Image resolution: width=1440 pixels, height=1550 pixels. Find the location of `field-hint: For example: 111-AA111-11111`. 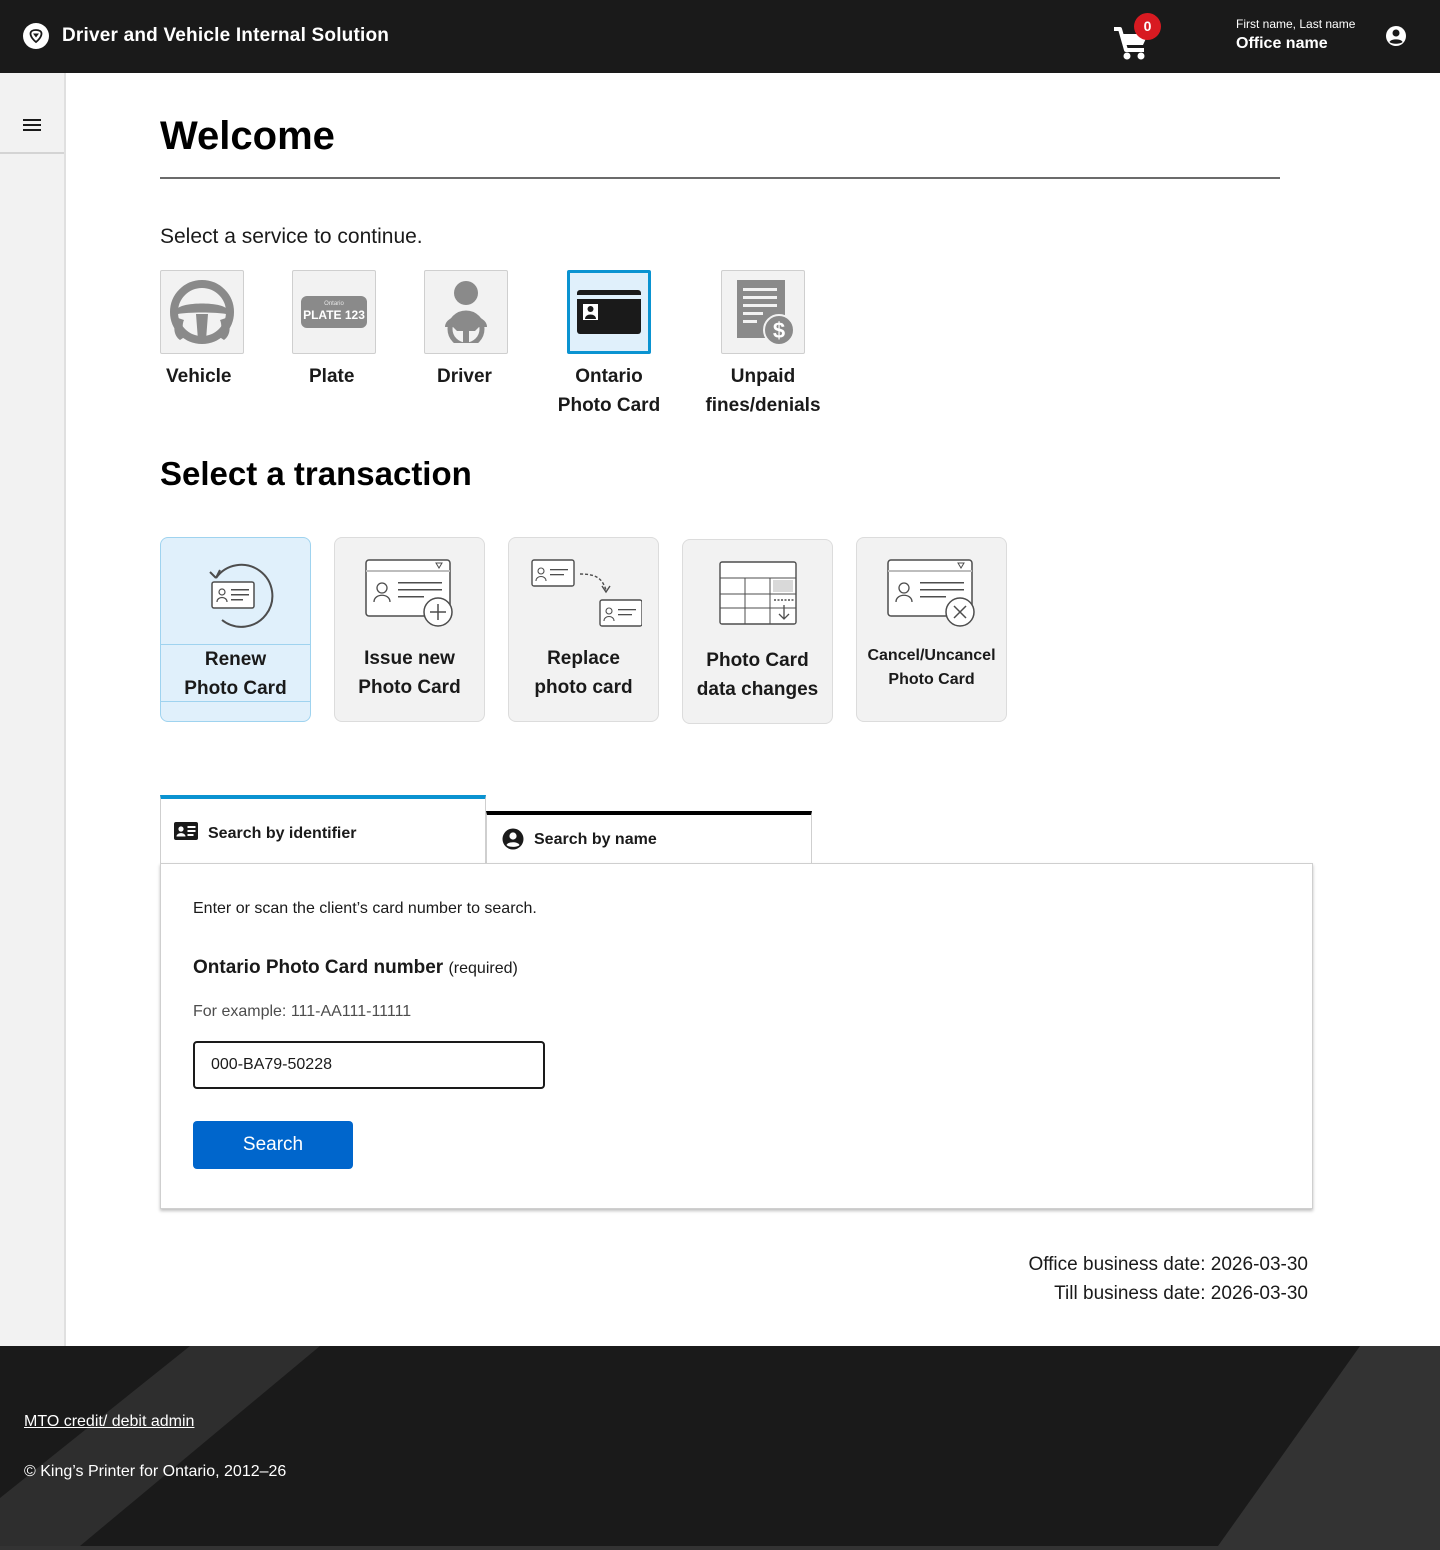

field-hint: For example: 111-AA111-11111 is located at coordinates (302, 1011).